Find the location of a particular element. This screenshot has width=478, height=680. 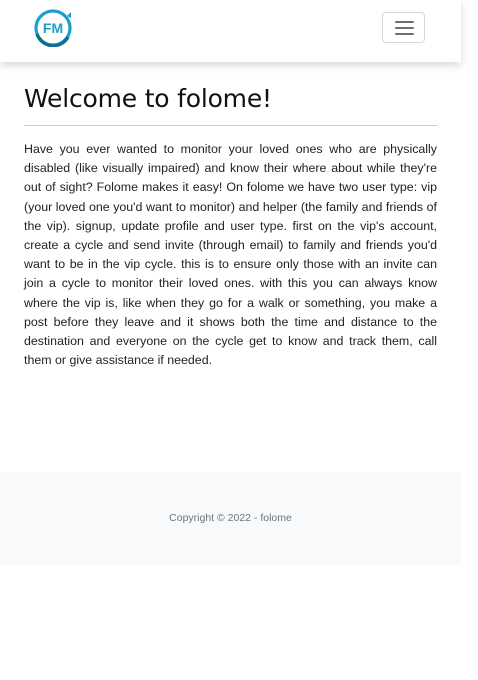

folome-logo-icon: FM is located at coordinates (53, 28).